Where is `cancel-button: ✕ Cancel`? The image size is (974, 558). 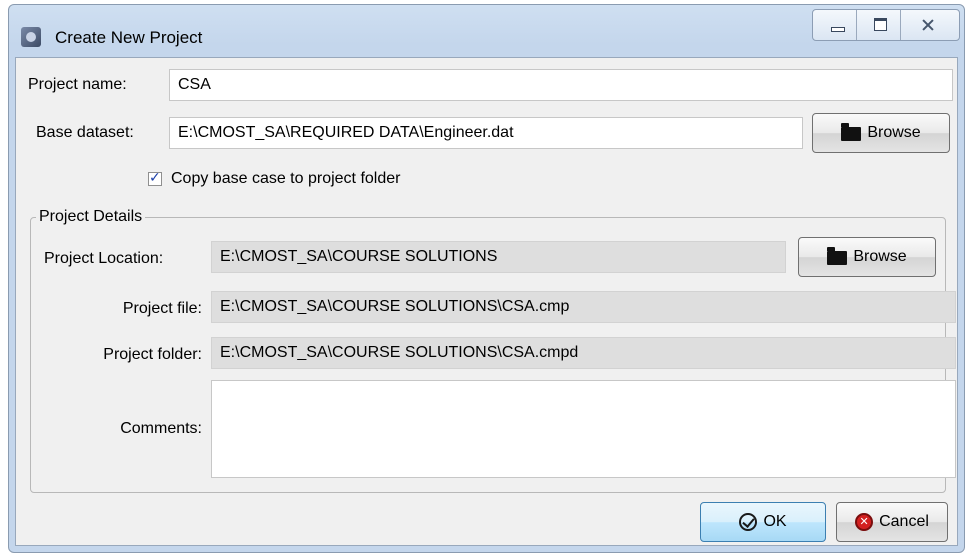
cancel-button: ✕ Cancel is located at coordinates (892, 522).